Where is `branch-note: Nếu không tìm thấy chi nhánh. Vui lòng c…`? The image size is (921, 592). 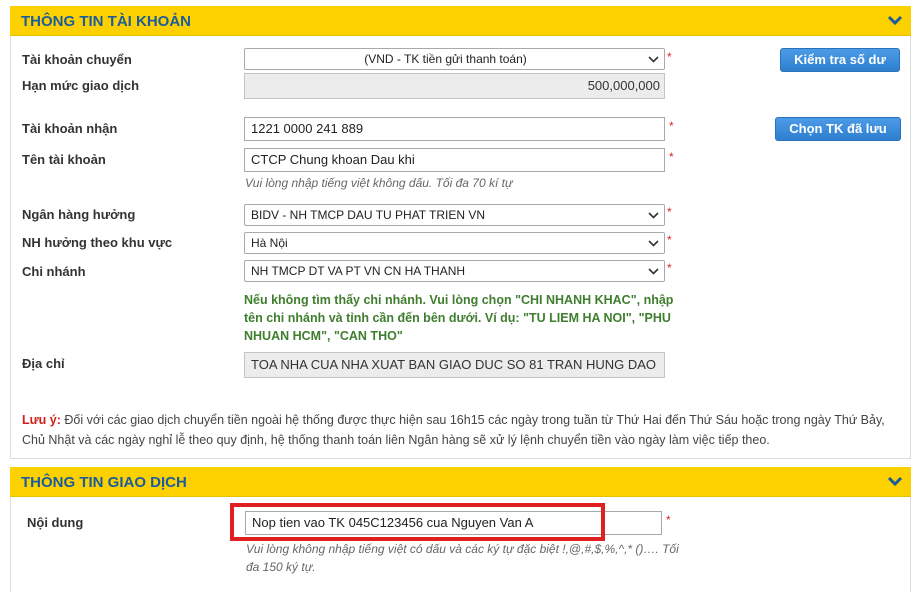
branch-note: Nếu không tìm thấy chi nhánh. Vui lòng c… is located at coordinates (459, 318).